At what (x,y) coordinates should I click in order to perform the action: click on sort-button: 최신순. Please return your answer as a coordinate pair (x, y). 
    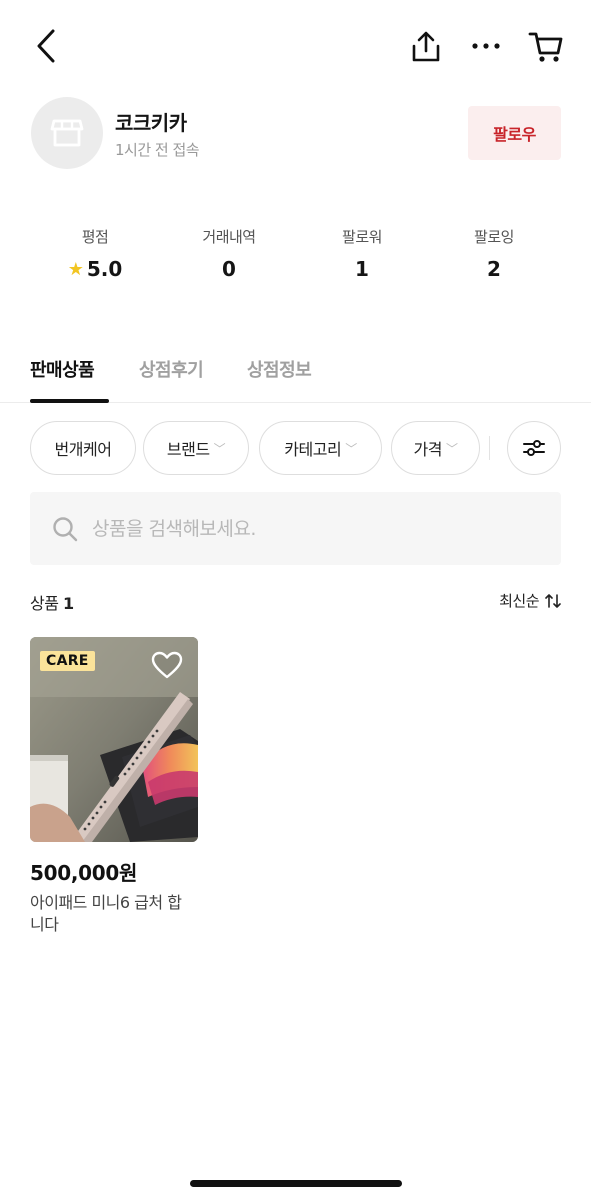
    Looking at the image, I should click on (530, 600).